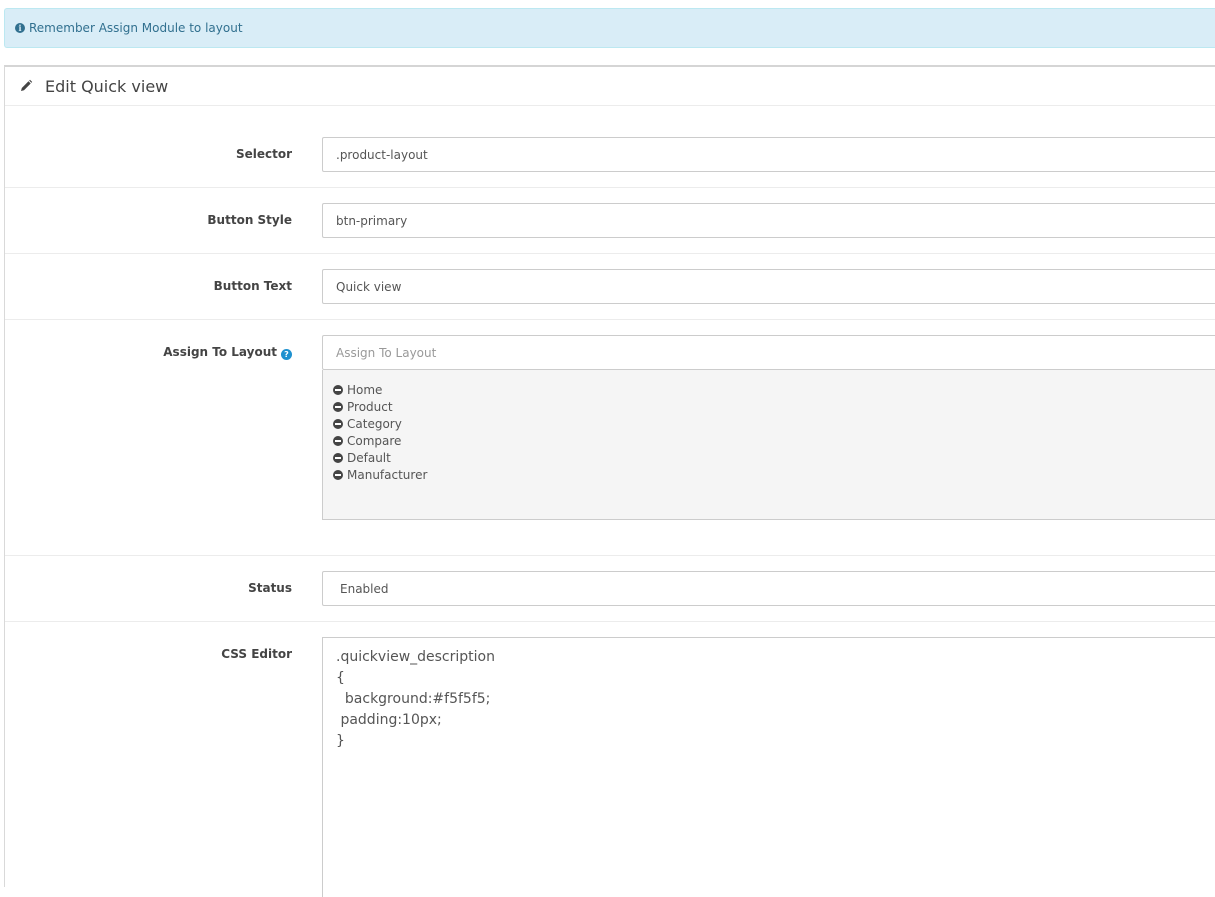 This screenshot has width=1215, height=897. Describe the element at coordinates (27, 85) in the screenshot. I see `pencil-icon` at that location.